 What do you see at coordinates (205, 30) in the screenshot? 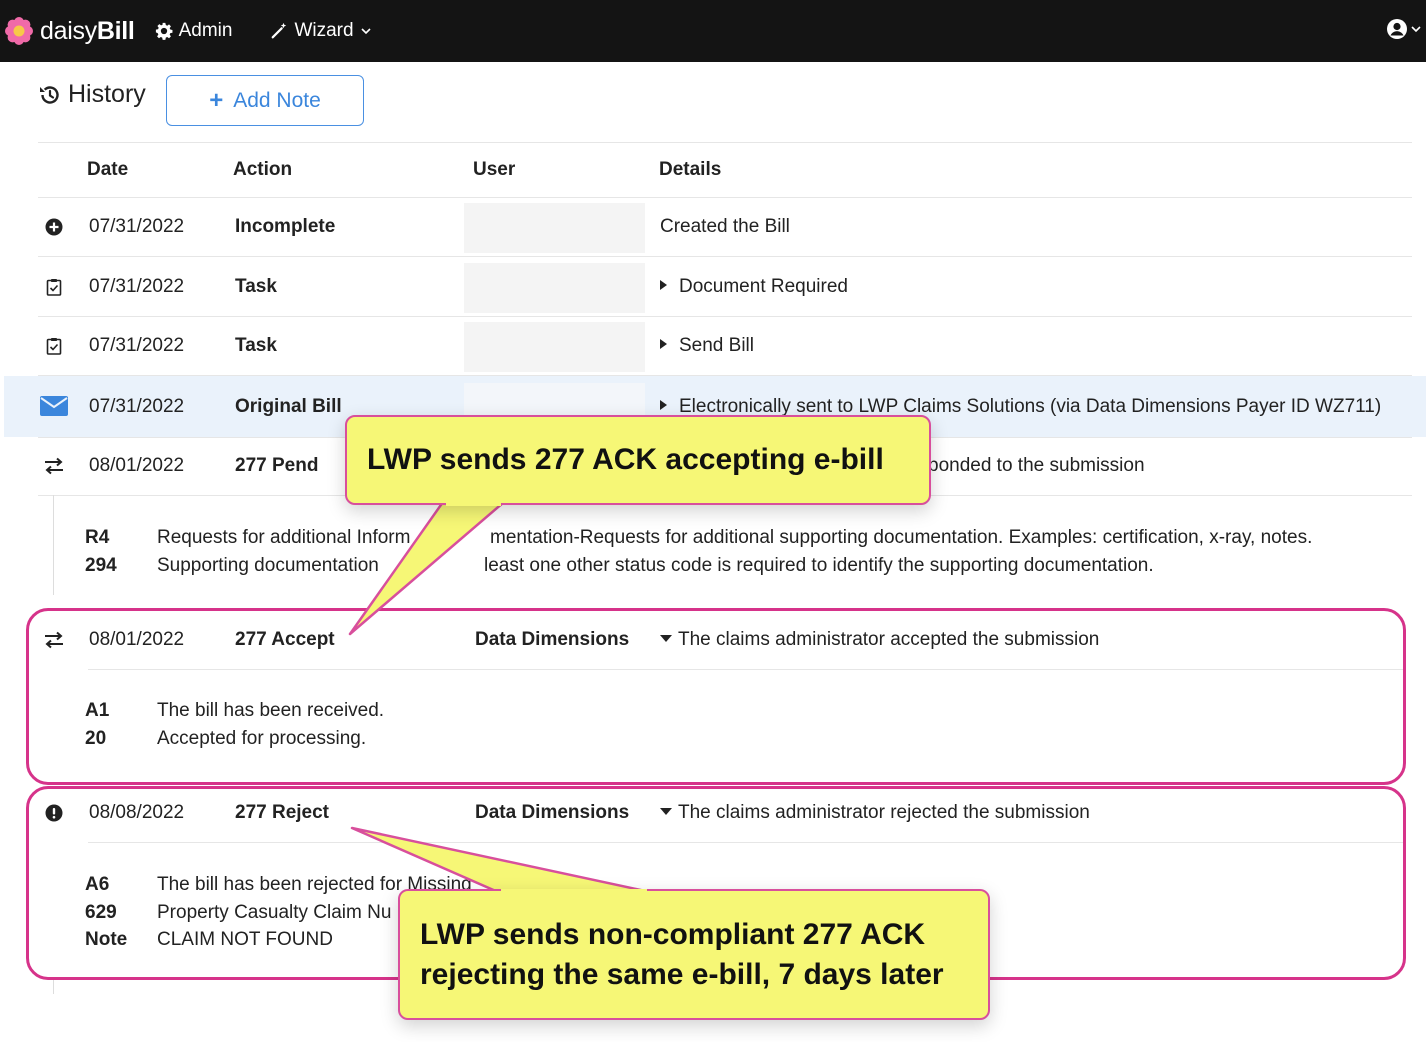
I see `nav-admin-label: Admin` at bounding box center [205, 30].